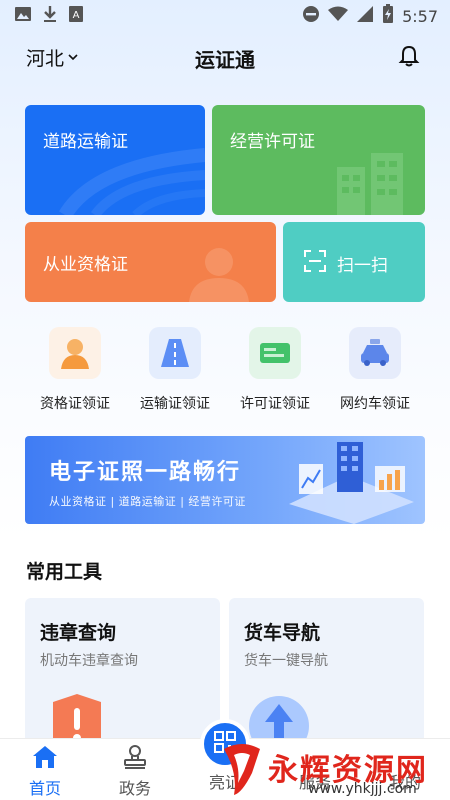 Image resolution: width=450 pixels, height=800 pixels. I want to click on font-icon: A, so click(76, 16).